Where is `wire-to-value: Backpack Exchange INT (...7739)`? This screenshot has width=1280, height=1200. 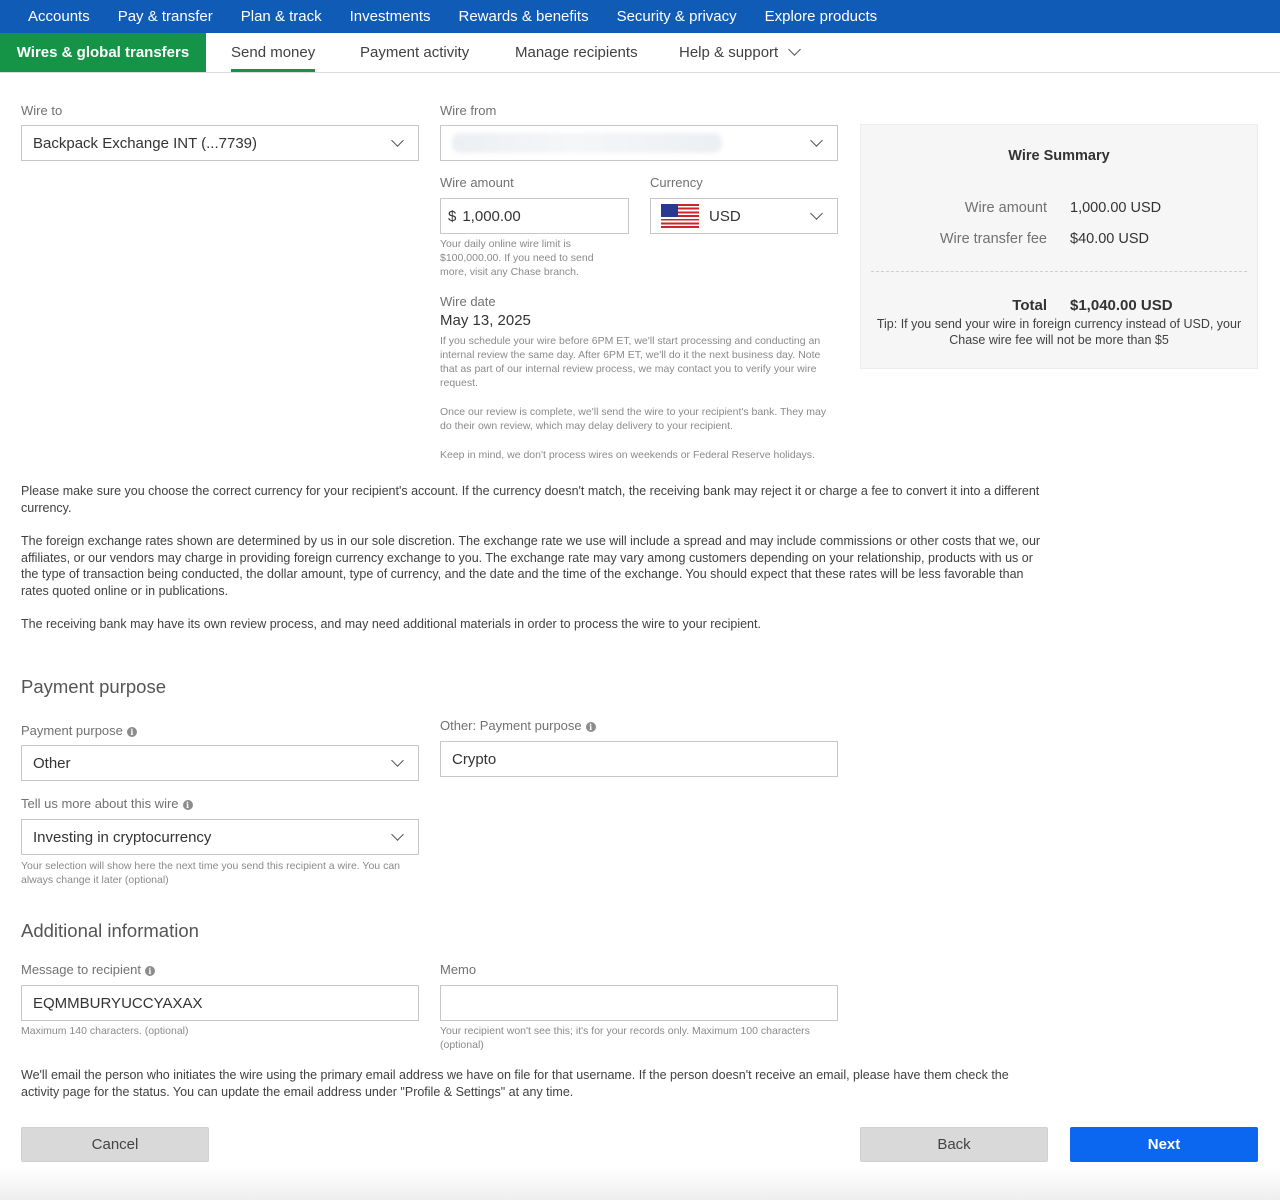 wire-to-value: Backpack Exchange INT (...7739) is located at coordinates (145, 143).